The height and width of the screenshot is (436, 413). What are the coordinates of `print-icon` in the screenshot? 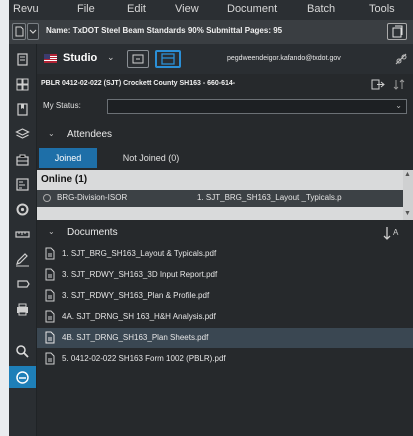 It's located at (22, 309).